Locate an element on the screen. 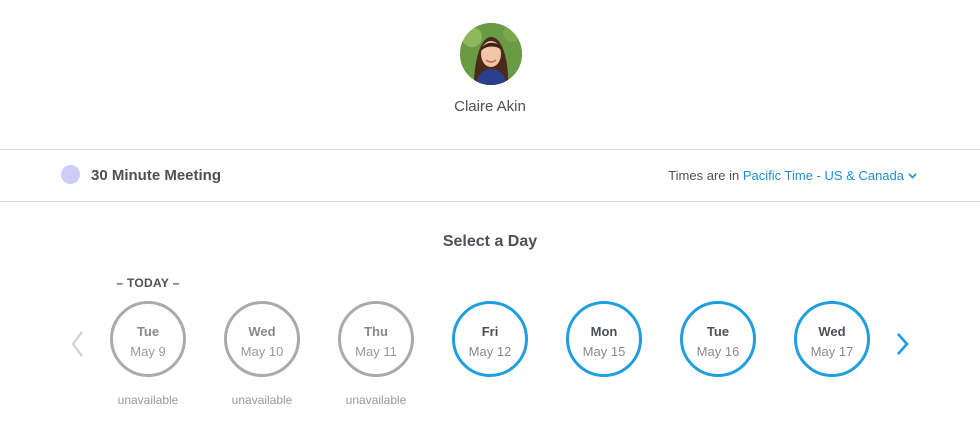 The image size is (980, 426). day-button: Tue May 16 is located at coordinates (718, 339).